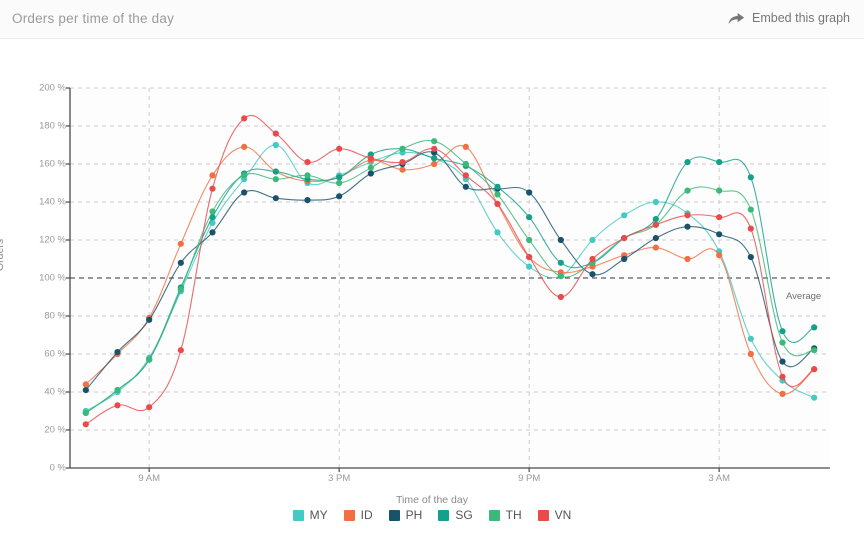 The height and width of the screenshot is (542, 864). I want to click on legend-item-sg: SG, so click(455, 515).